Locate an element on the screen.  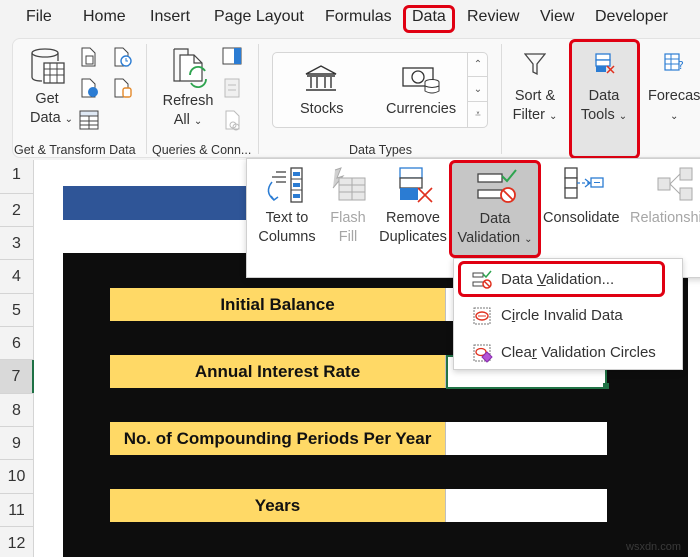
data-tools-icon is located at coordinates (605, 63).